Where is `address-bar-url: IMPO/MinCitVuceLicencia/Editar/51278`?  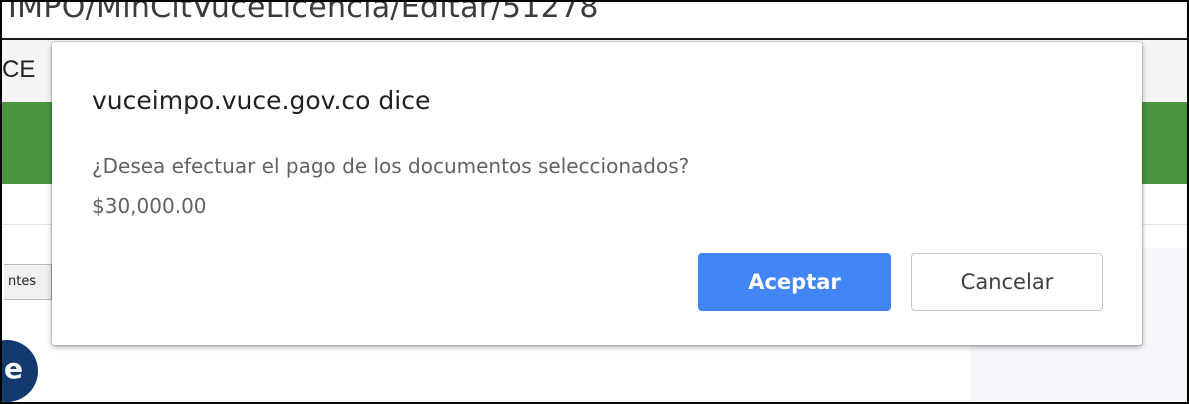
address-bar-url: IMPO/MinCitVuceLicencia/Editar/51278 is located at coordinates (303, 13).